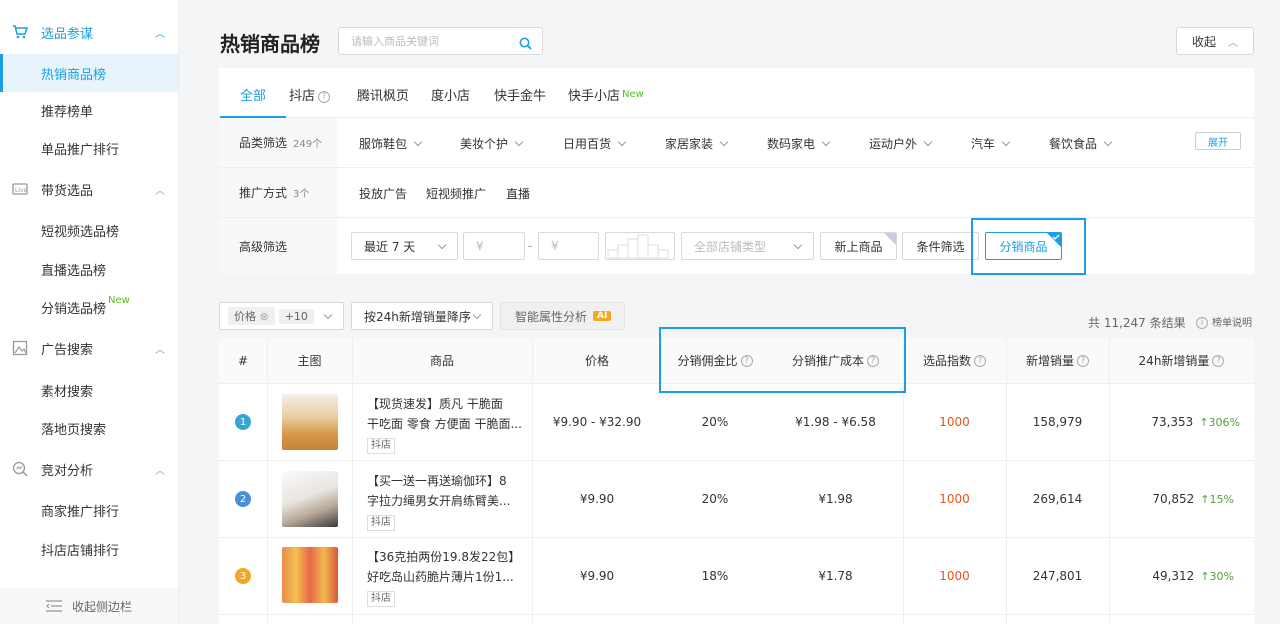 The width and height of the screenshot is (1280, 624). What do you see at coordinates (1057, 361) in the screenshot?
I see `header-new-sales: 新增销量?` at bounding box center [1057, 361].